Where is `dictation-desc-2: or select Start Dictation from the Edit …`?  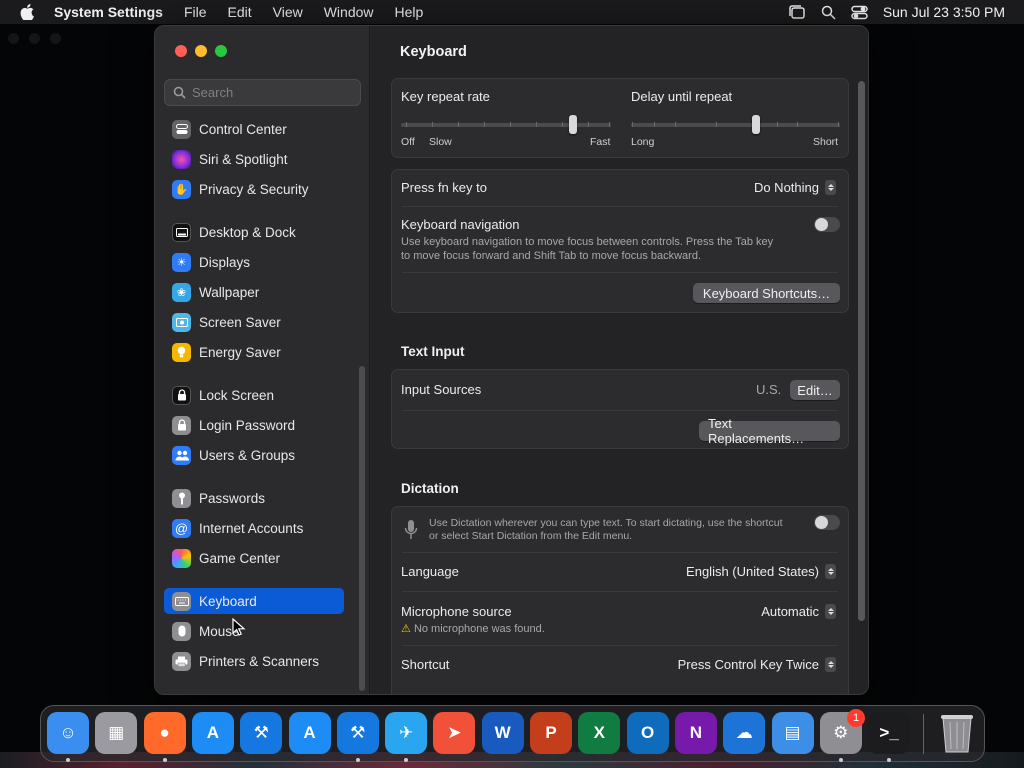 dictation-desc-2: or select Start Dictation from the Edit … is located at coordinates (531, 536).